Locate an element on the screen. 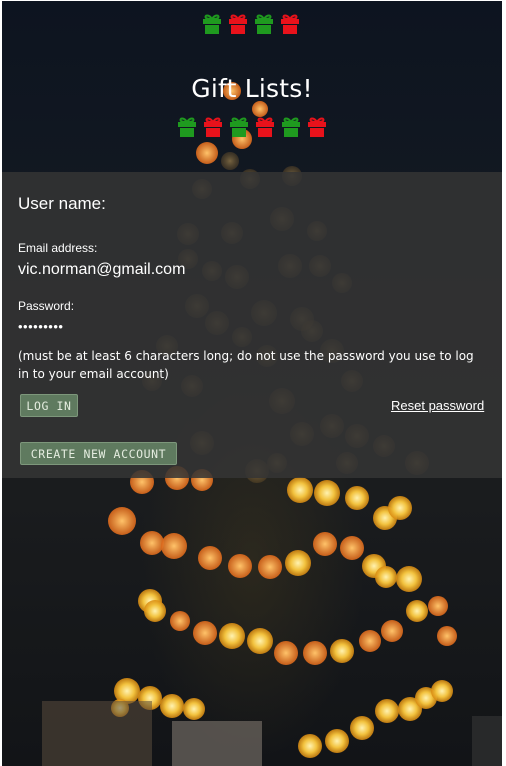 The width and height of the screenshot is (506, 766). email-label: Email address: is located at coordinates (58, 248).